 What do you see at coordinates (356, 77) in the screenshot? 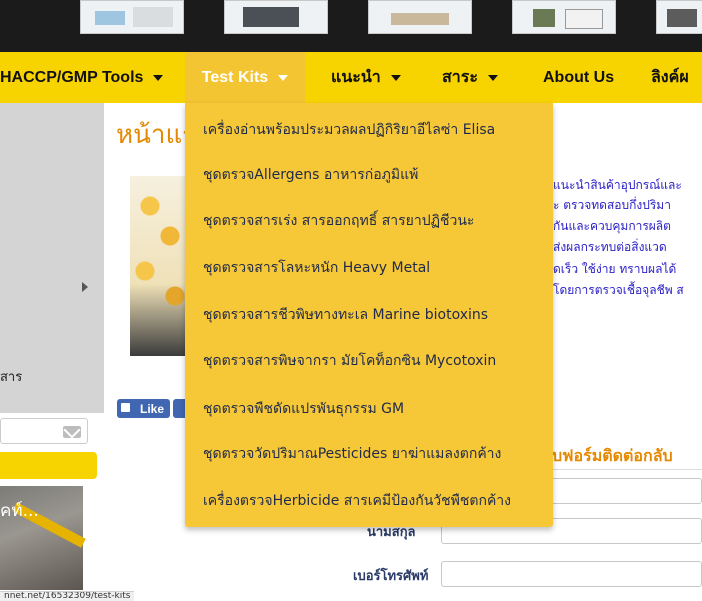
I see `nav-item-label: แนะนำ` at bounding box center [356, 77].